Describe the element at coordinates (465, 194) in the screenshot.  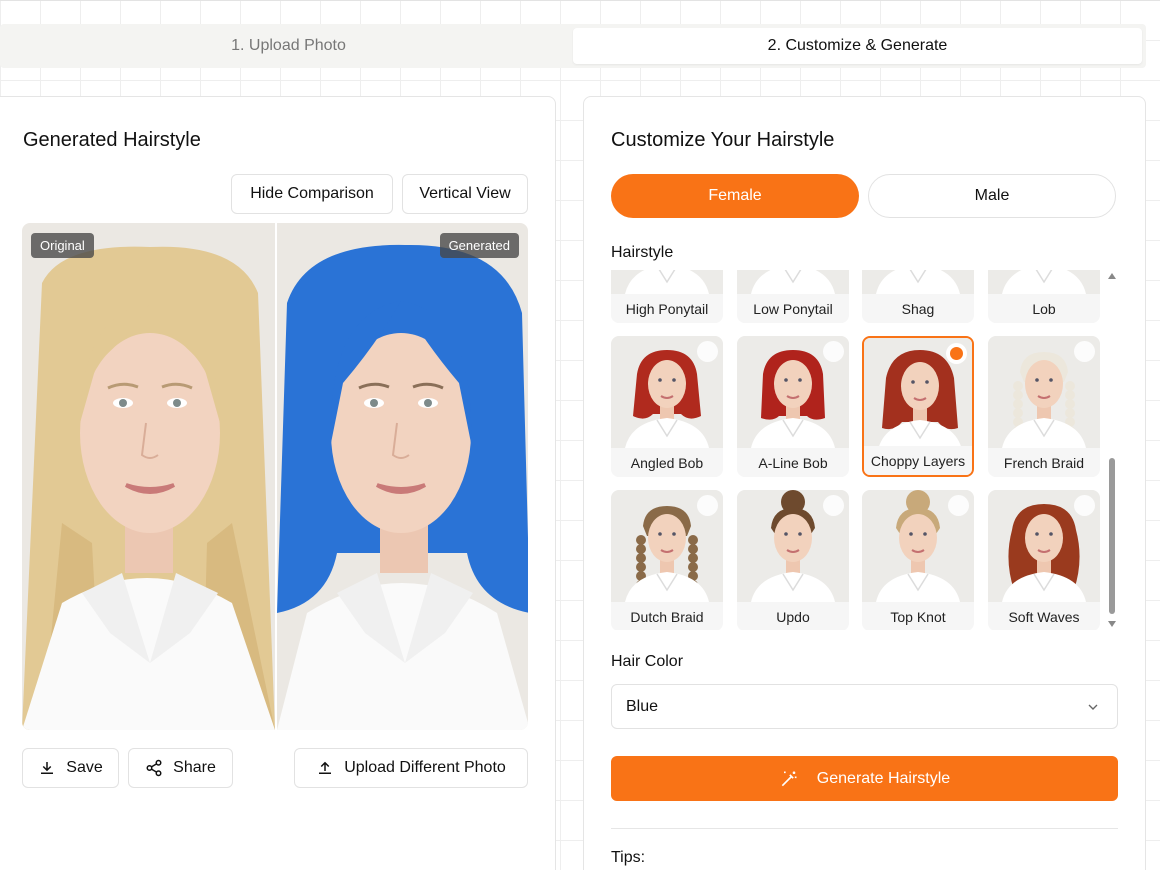
I see `vertical-view-button: Vertical View` at that location.